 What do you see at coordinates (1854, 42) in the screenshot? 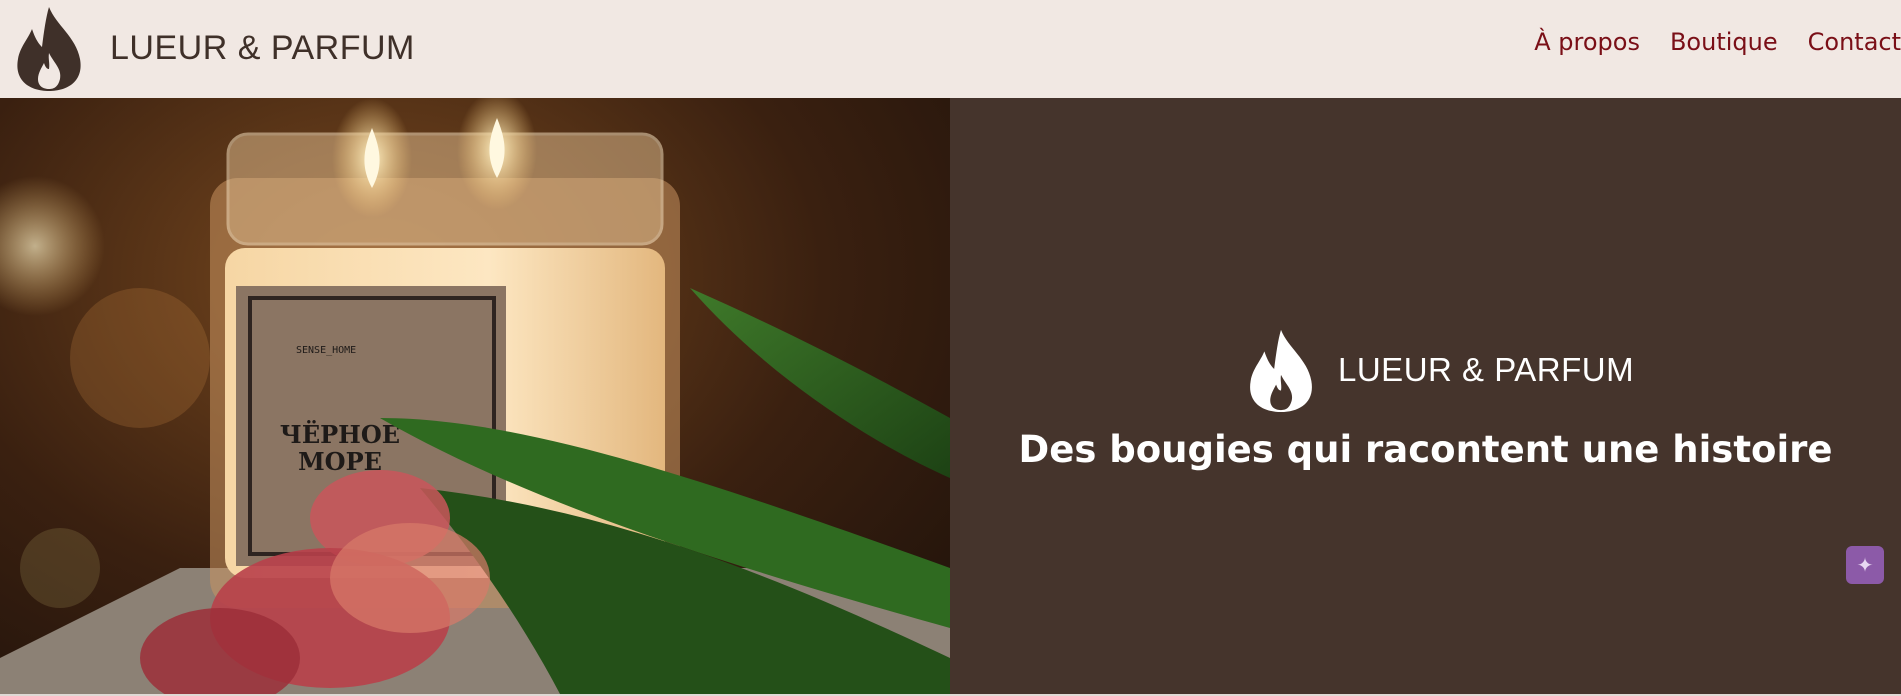
I see `nav-link-contact: Contact` at bounding box center [1854, 42].